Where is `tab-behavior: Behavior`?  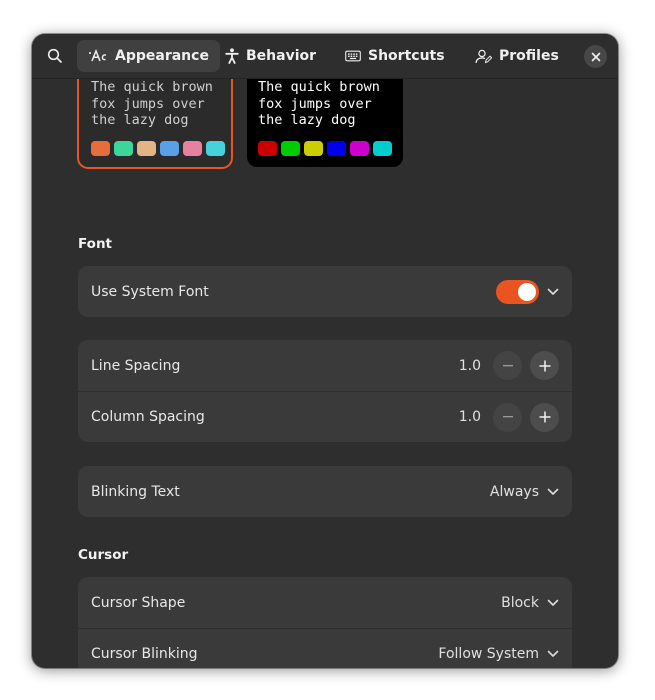 tab-behavior: Behavior is located at coordinates (270, 56).